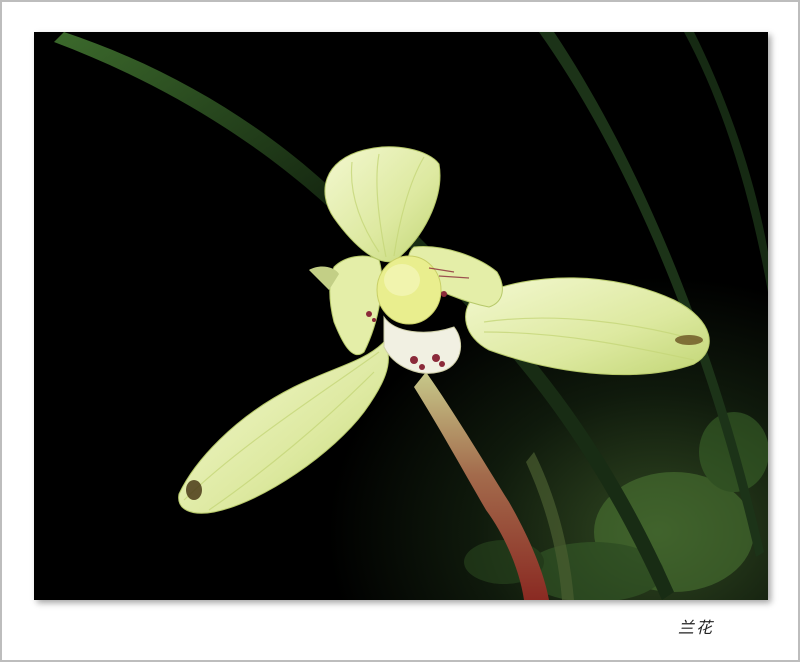  What do you see at coordinates (696, 627) in the screenshot?
I see `photo-caption: 兰花` at bounding box center [696, 627].